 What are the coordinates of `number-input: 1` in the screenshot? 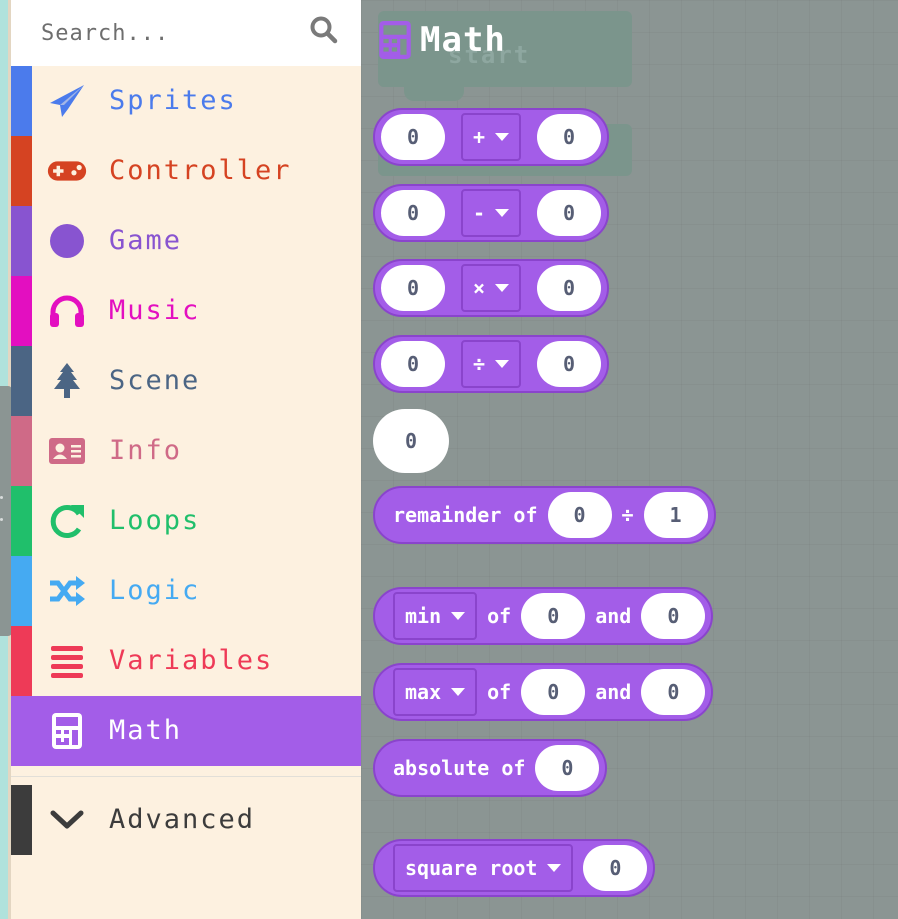 It's located at (675, 515).